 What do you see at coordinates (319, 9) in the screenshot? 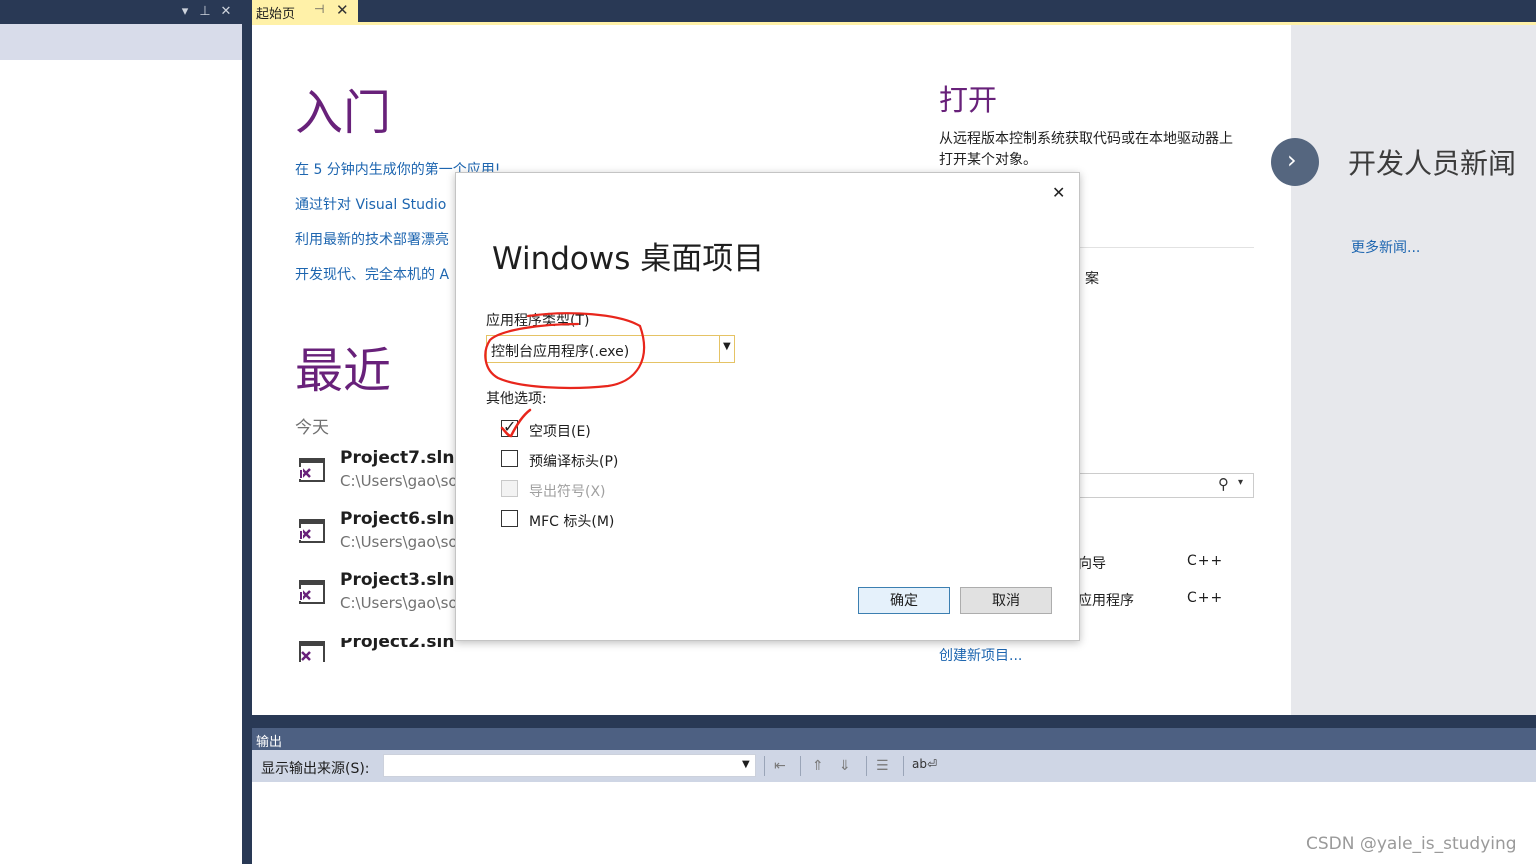
I see `tab-pin-icon: ⊣` at bounding box center [319, 9].